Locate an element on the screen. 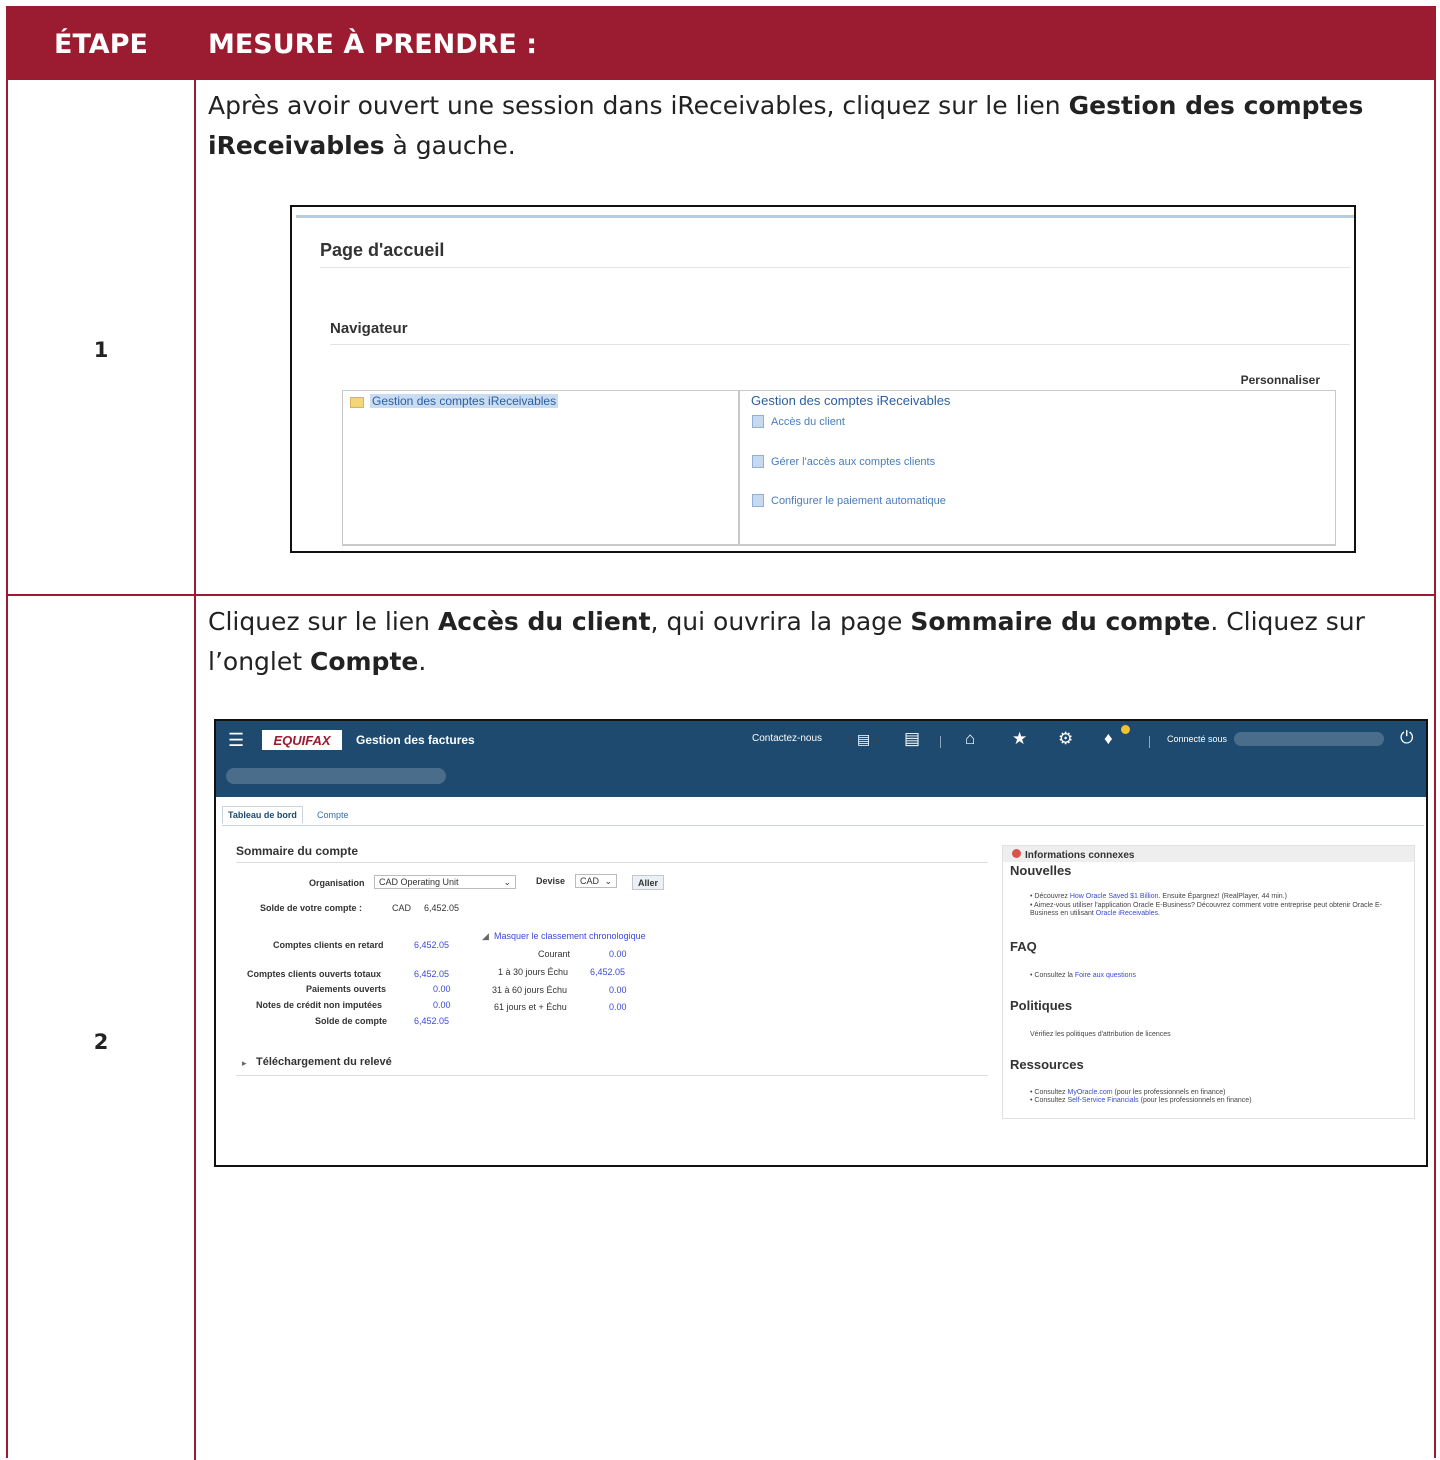 The width and height of the screenshot is (1440, 1460). tab-account: Compte is located at coordinates (333, 815).